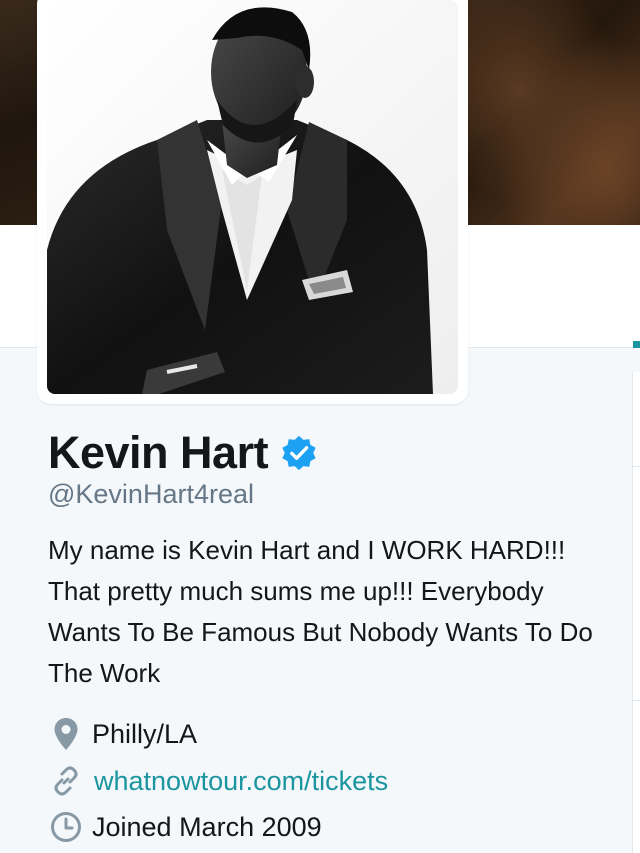 Image resolution: width=640 pixels, height=853 pixels. I want to click on header-banner-right, so click(554, 112).